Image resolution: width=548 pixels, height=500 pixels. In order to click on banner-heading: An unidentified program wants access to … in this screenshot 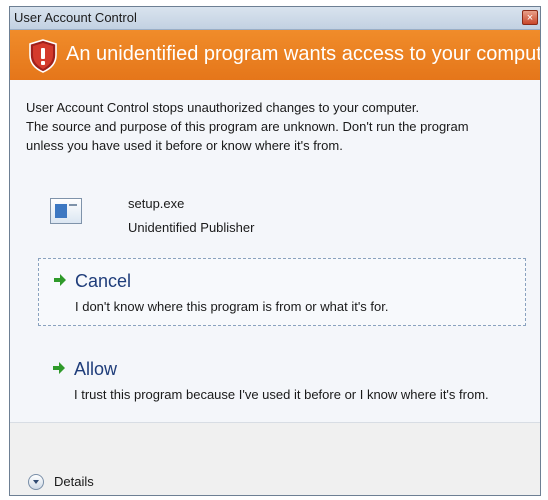, I will do `click(303, 54)`.